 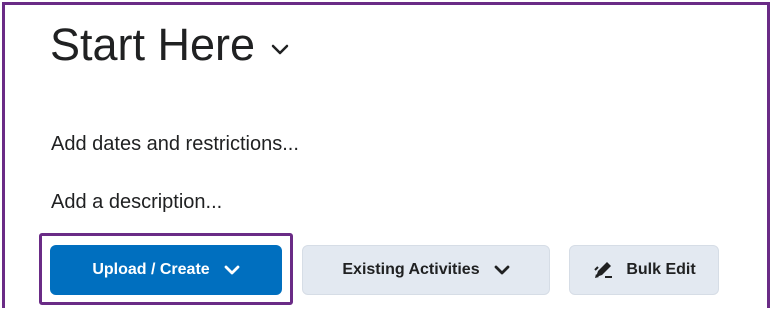 What do you see at coordinates (151, 269) in the screenshot?
I see `upload-create-label: Upload / Create` at bounding box center [151, 269].